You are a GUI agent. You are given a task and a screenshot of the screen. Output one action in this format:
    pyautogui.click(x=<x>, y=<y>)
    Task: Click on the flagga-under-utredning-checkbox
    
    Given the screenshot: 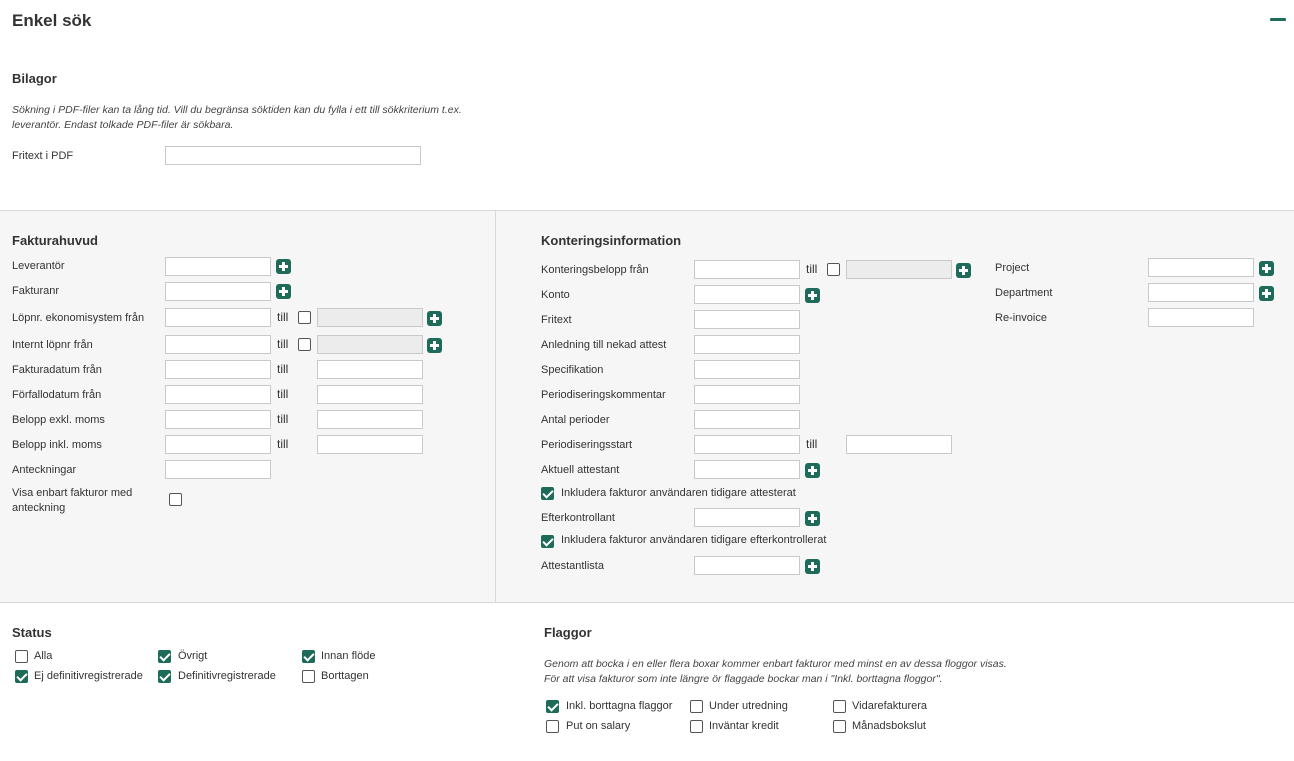 What is the action you would take?
    pyautogui.click(x=696, y=706)
    